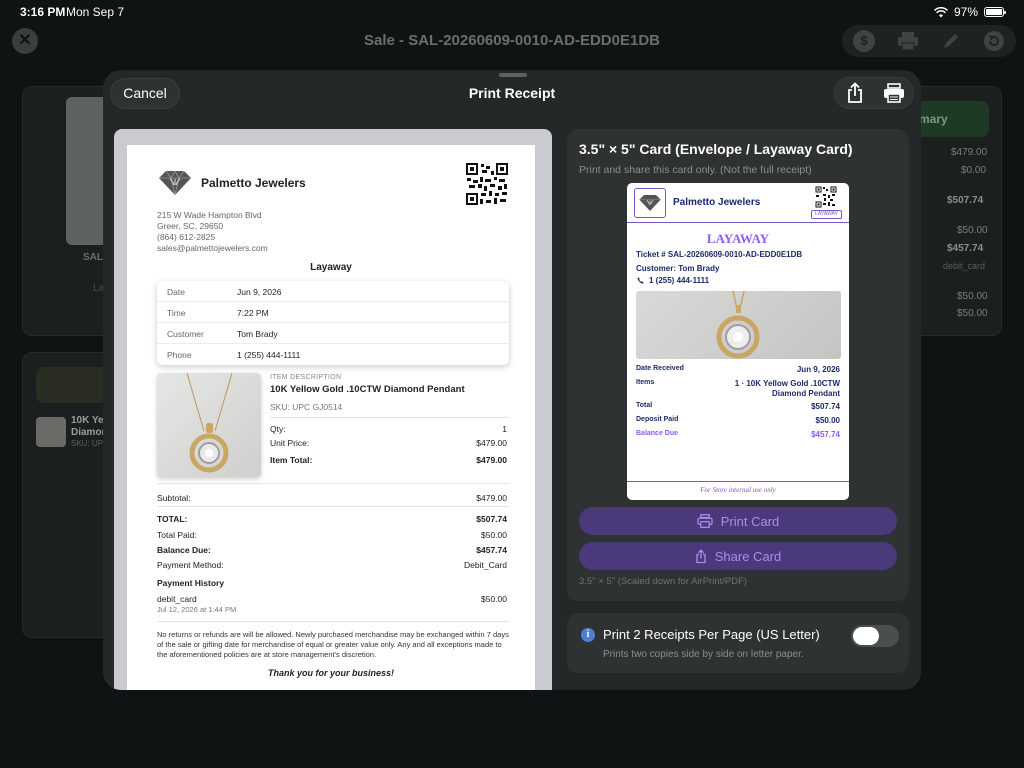 The width and height of the screenshot is (1024, 768). What do you see at coordinates (491, 460) in the screenshot?
I see `item-total-value: $479.00` at bounding box center [491, 460].